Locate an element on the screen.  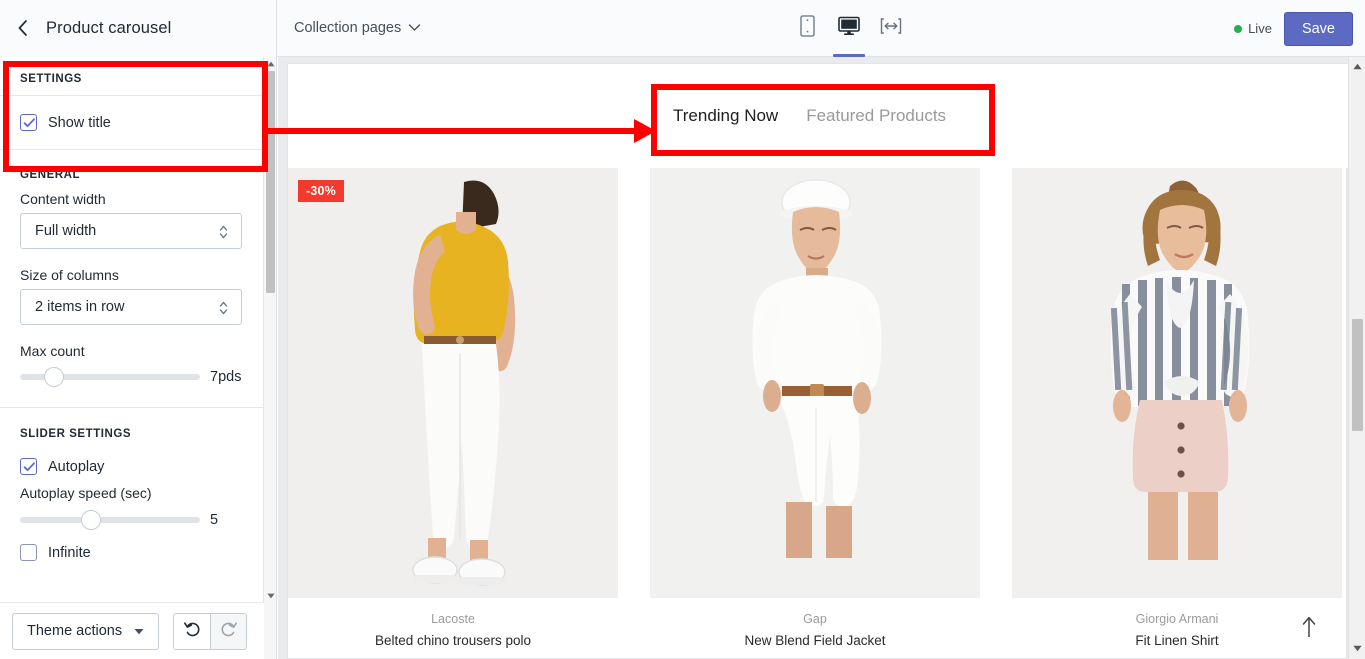
back-to-top-button is located at coordinates (1309, 629).